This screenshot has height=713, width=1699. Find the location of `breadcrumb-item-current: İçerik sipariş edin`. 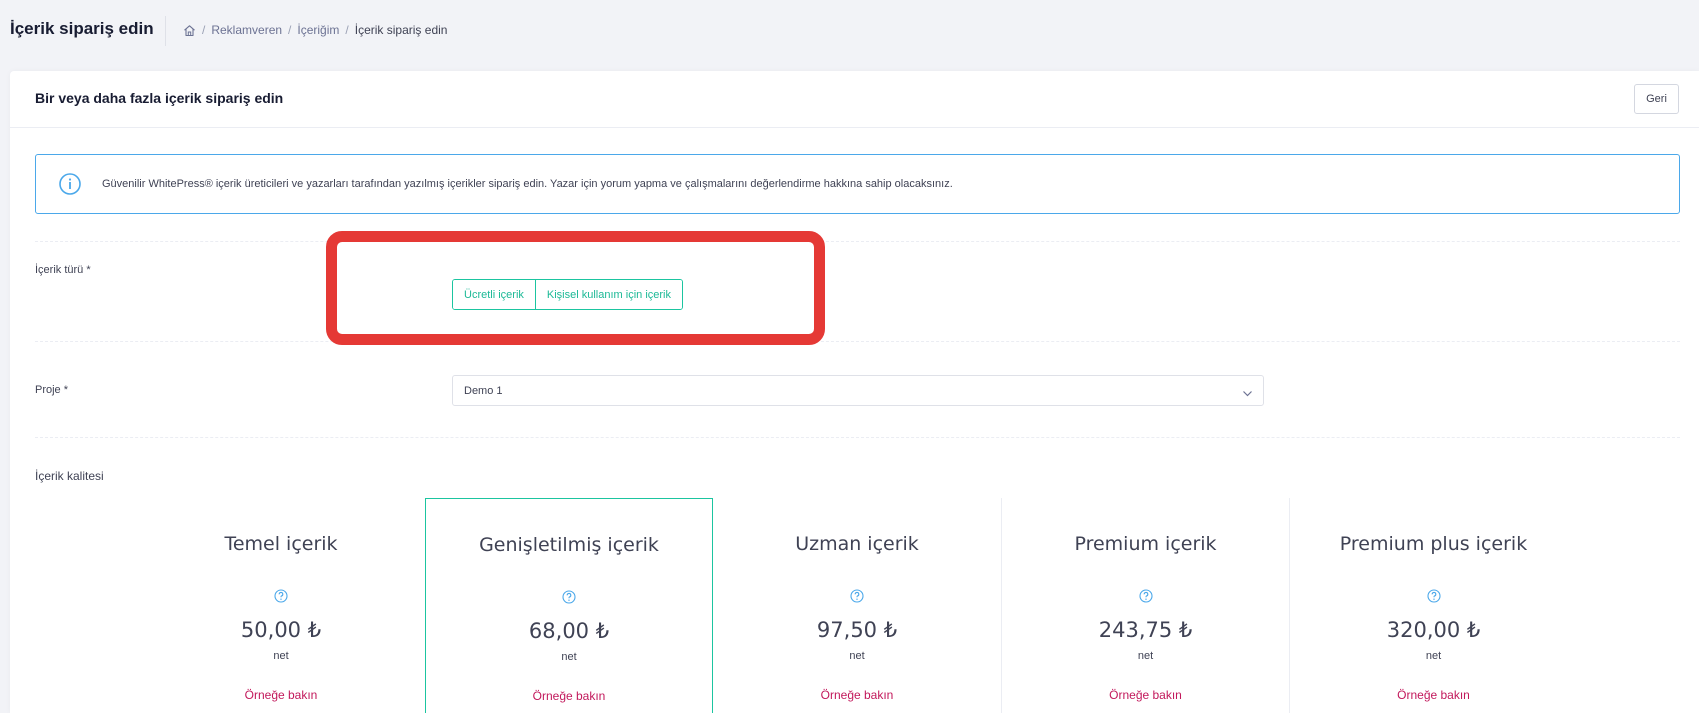

breadcrumb-item-current: İçerik sipariş edin is located at coordinates (401, 30).